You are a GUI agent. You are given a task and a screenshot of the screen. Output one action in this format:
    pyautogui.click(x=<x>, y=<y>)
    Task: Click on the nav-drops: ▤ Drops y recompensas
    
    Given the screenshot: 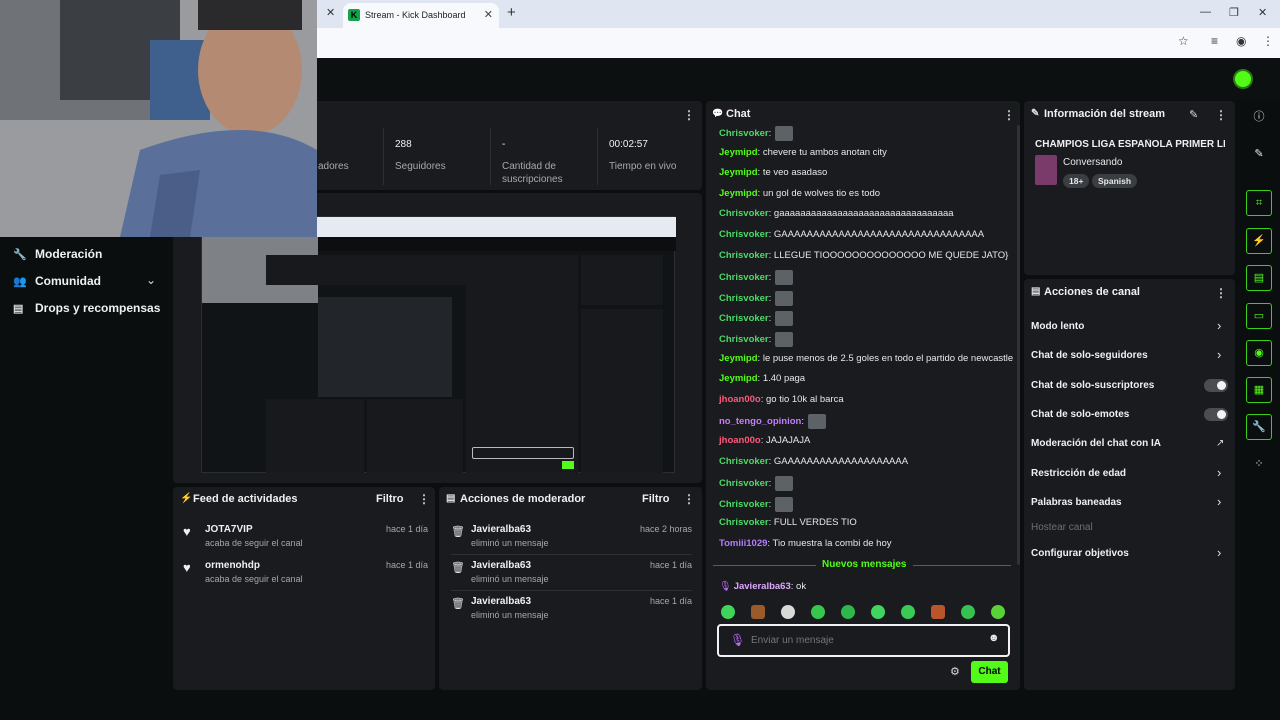 What is the action you would take?
    pyautogui.click(x=86, y=308)
    